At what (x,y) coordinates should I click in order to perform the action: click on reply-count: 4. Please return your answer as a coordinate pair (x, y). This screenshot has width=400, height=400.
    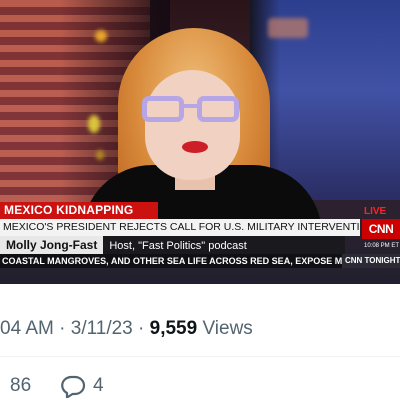
    Looking at the image, I should click on (98, 386).